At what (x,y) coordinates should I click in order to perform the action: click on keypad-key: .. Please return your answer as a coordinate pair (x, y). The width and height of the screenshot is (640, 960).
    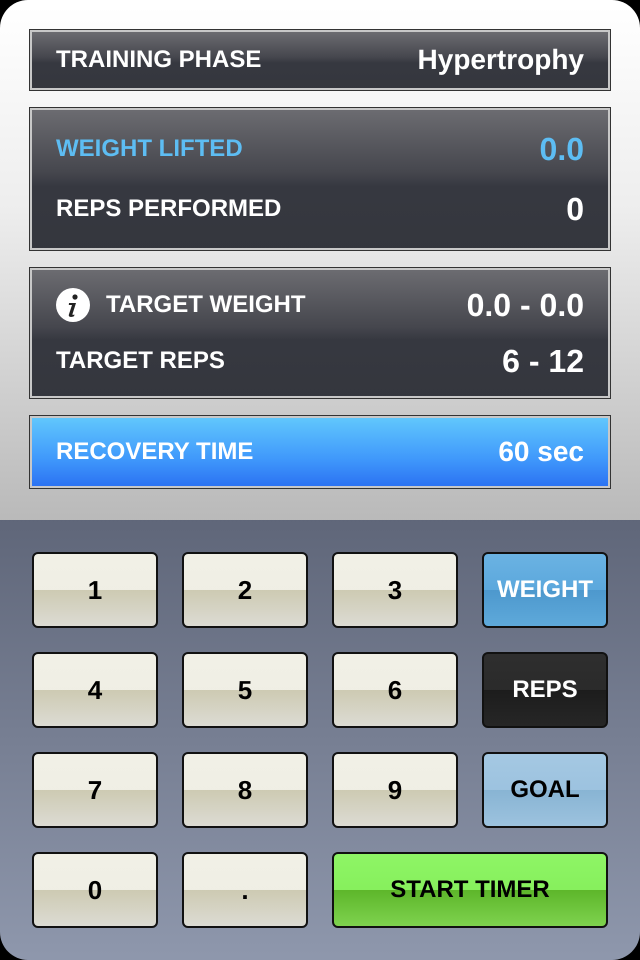
    Looking at the image, I should click on (245, 890).